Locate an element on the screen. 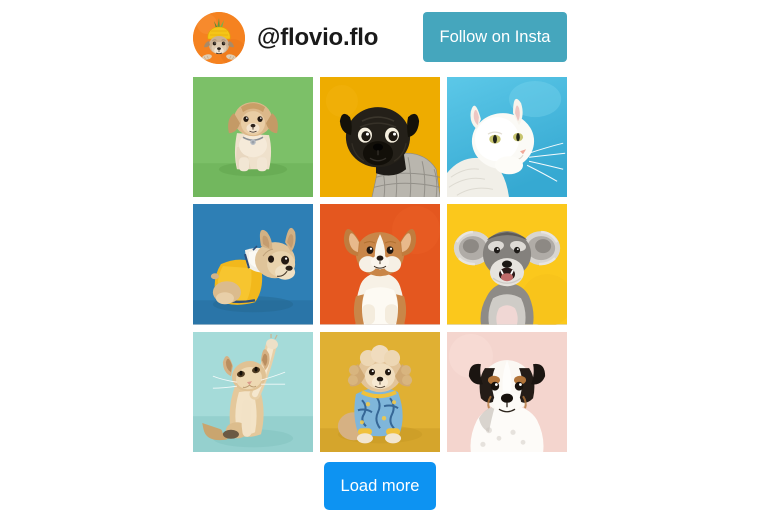 The height and width of the screenshot is (516, 760). feed-header: @flovio.flo Follow on Insta is located at coordinates (380, 38).